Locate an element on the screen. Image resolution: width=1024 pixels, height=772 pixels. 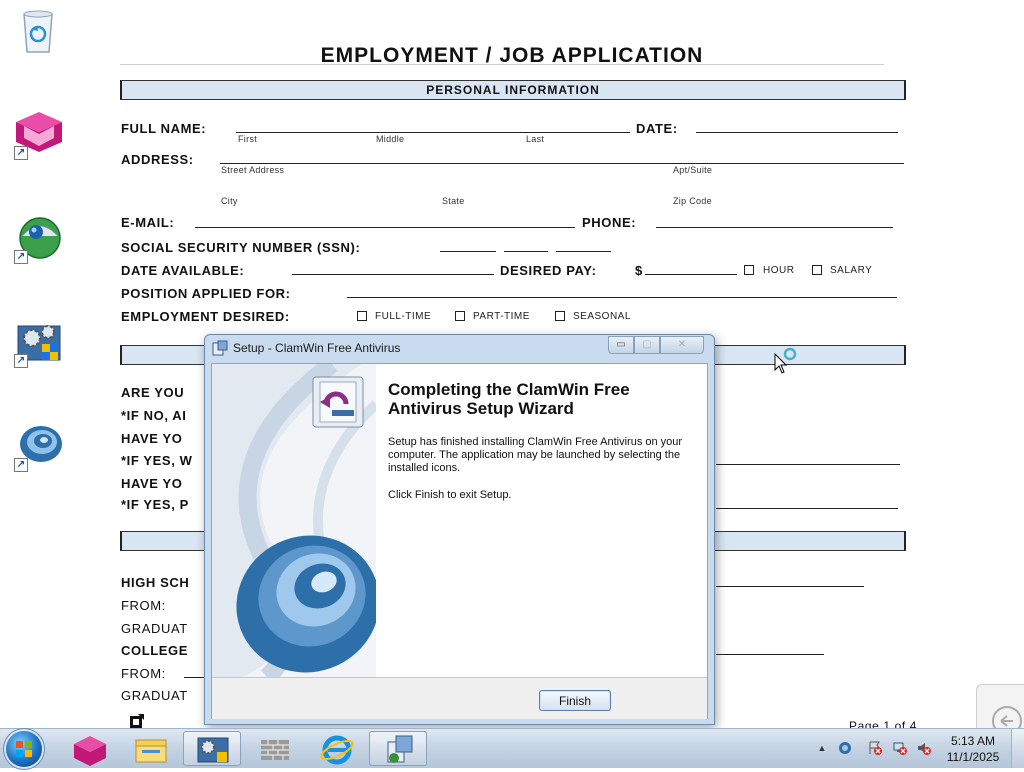
taskbar-clock: 5:13 AM 11/1/2025 is located at coordinates (973, 749).